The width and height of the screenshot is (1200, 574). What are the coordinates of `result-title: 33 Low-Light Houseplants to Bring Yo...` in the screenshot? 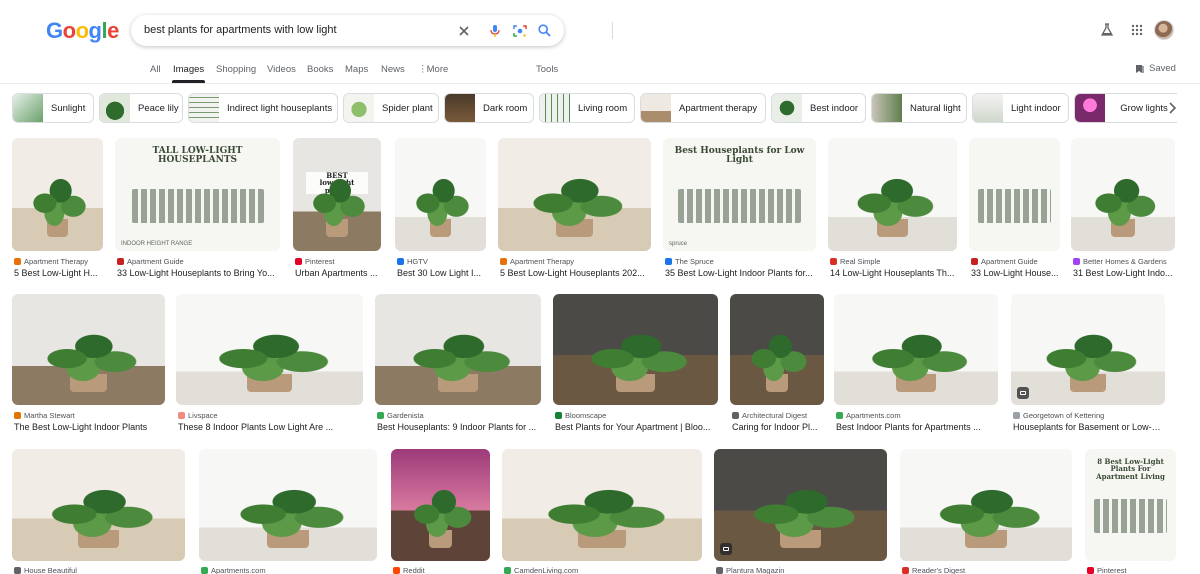 It's located at (198, 273).